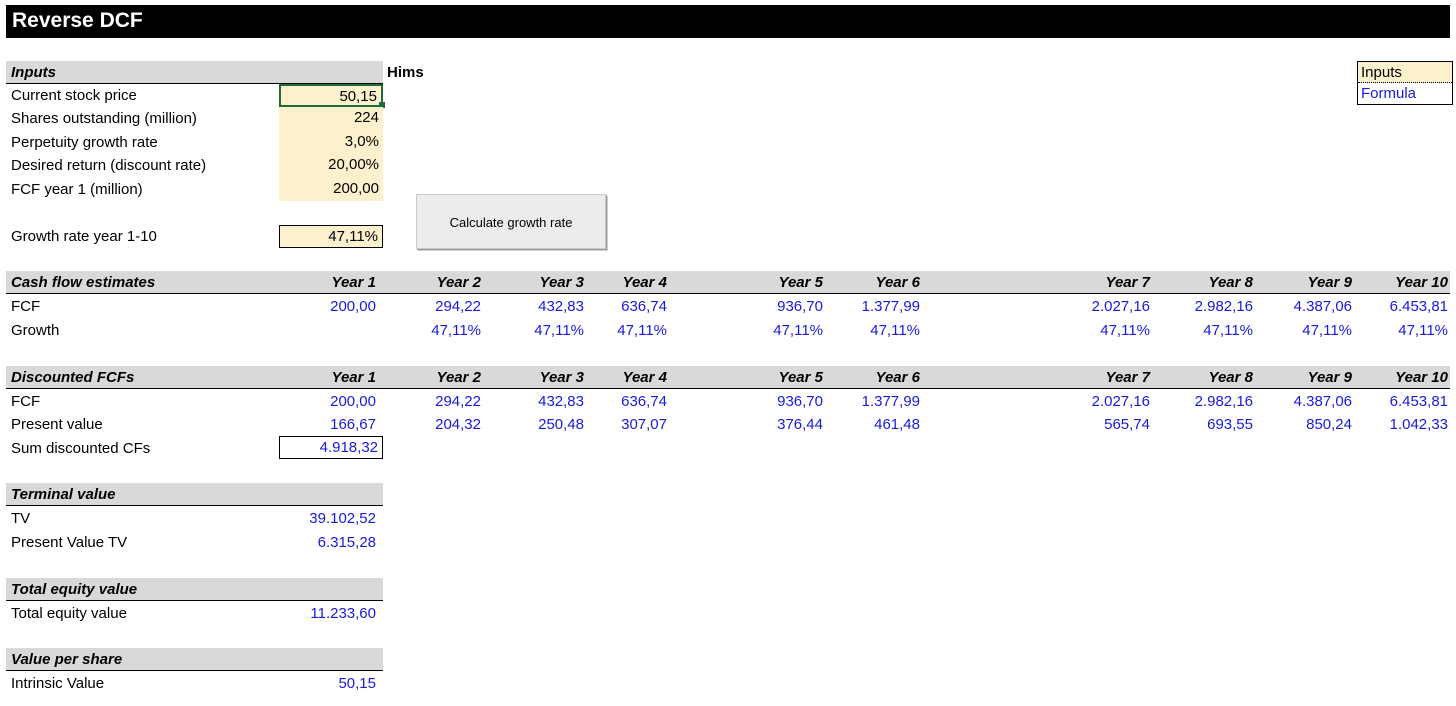  I want to click on cf-fcf-cell: 636,74, so click(627, 306).